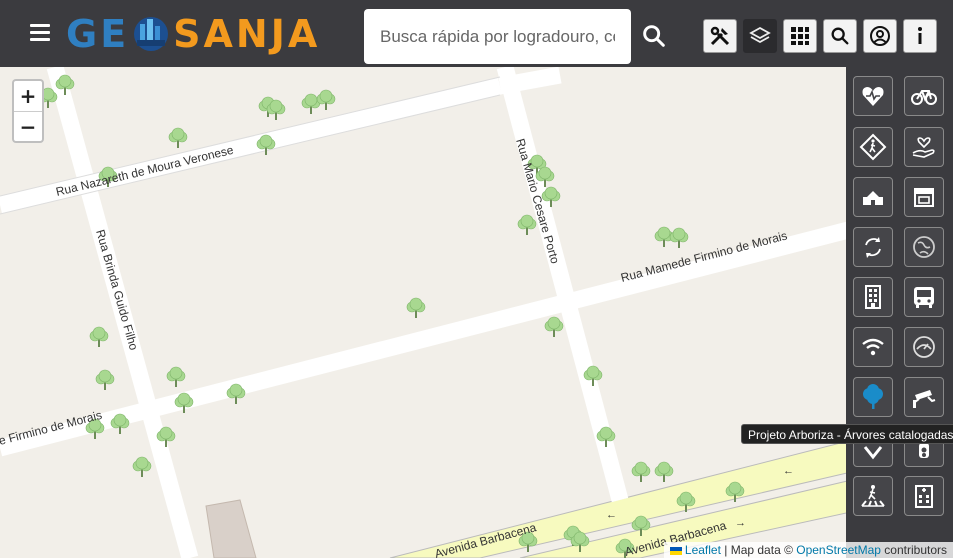  I want to click on pedestrian-layer-button, so click(873, 147).